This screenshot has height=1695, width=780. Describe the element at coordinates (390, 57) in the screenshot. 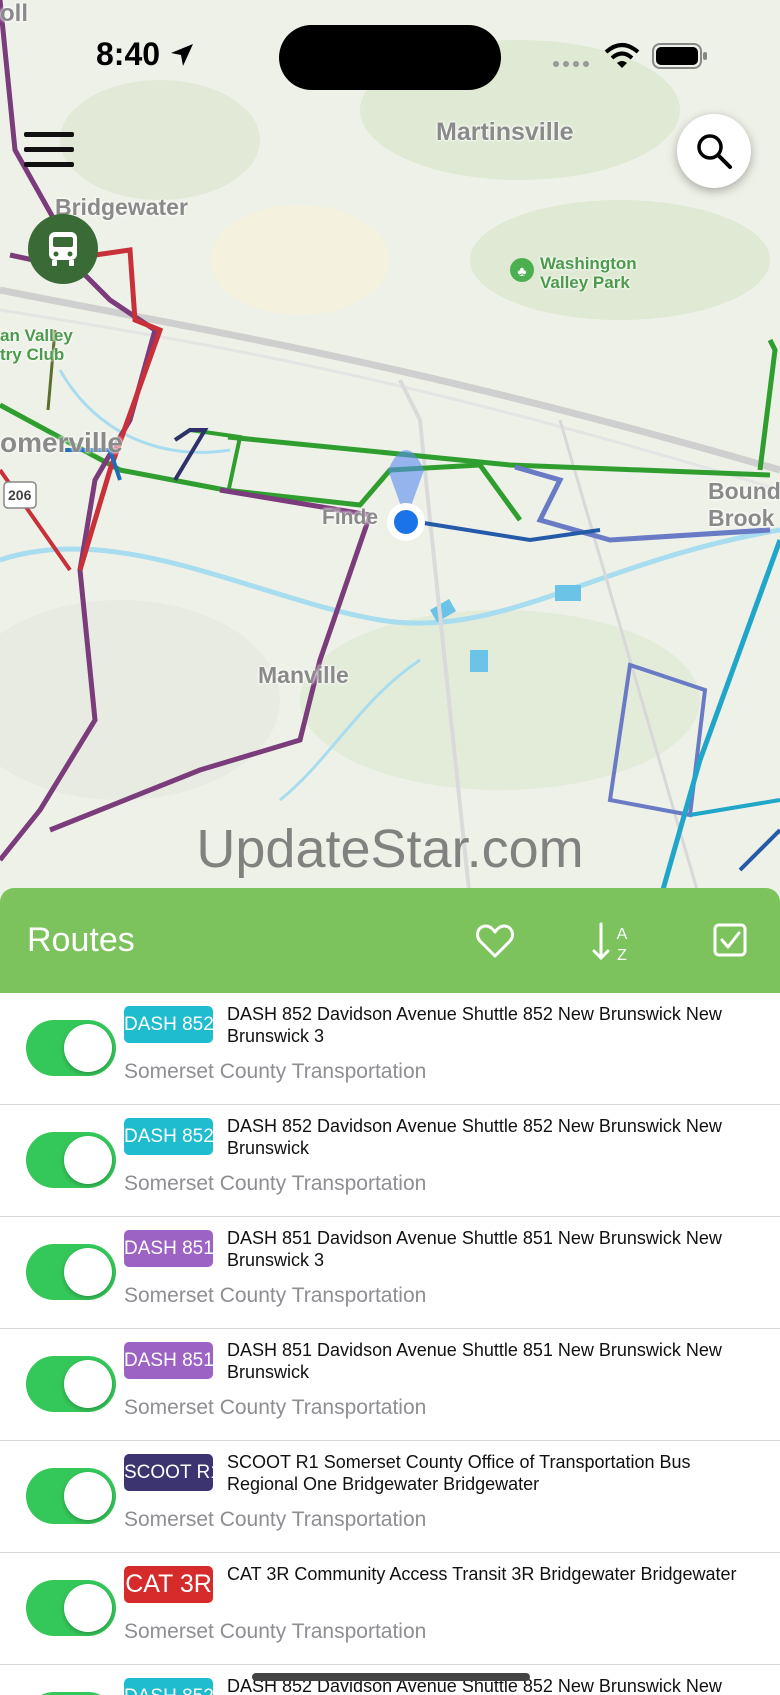

I see `dynamic-island` at that location.